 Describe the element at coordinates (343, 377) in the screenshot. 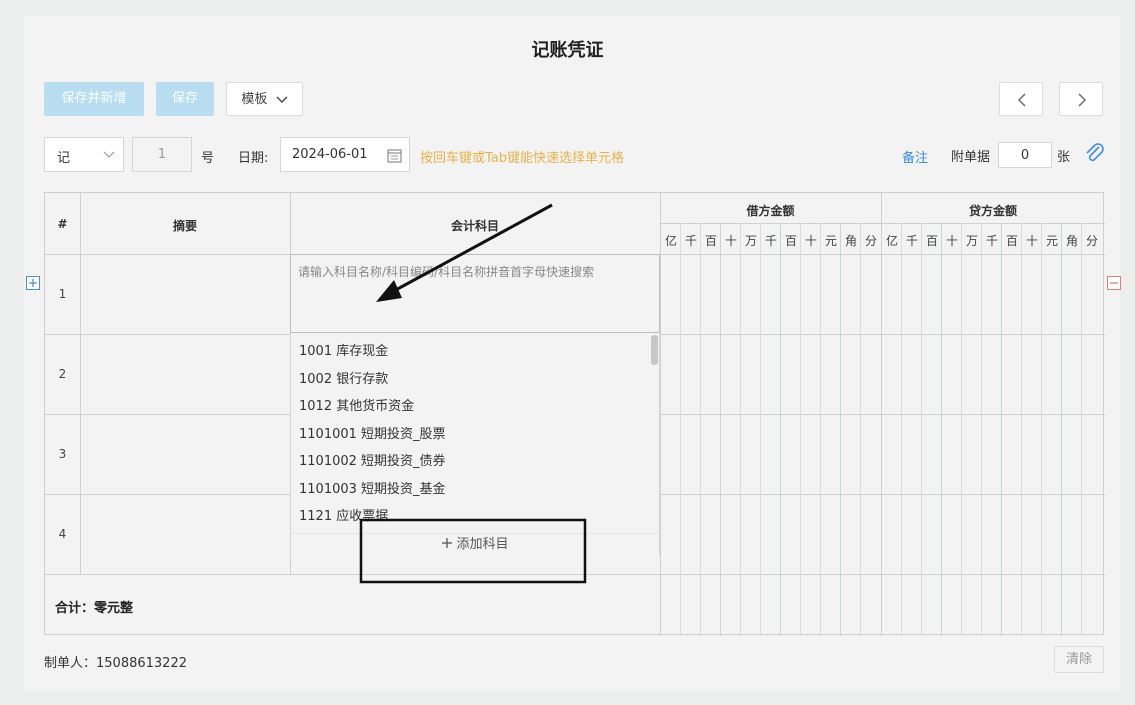

I see `subject-option: 1002 银行存款` at that location.